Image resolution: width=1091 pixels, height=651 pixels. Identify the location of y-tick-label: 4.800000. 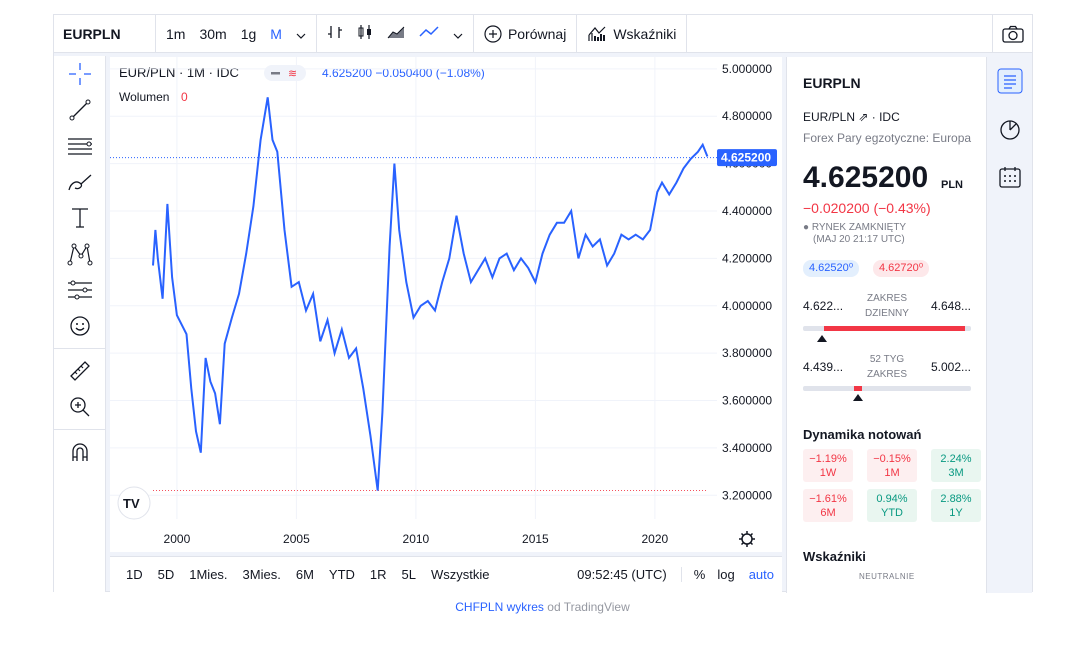
(747, 116).